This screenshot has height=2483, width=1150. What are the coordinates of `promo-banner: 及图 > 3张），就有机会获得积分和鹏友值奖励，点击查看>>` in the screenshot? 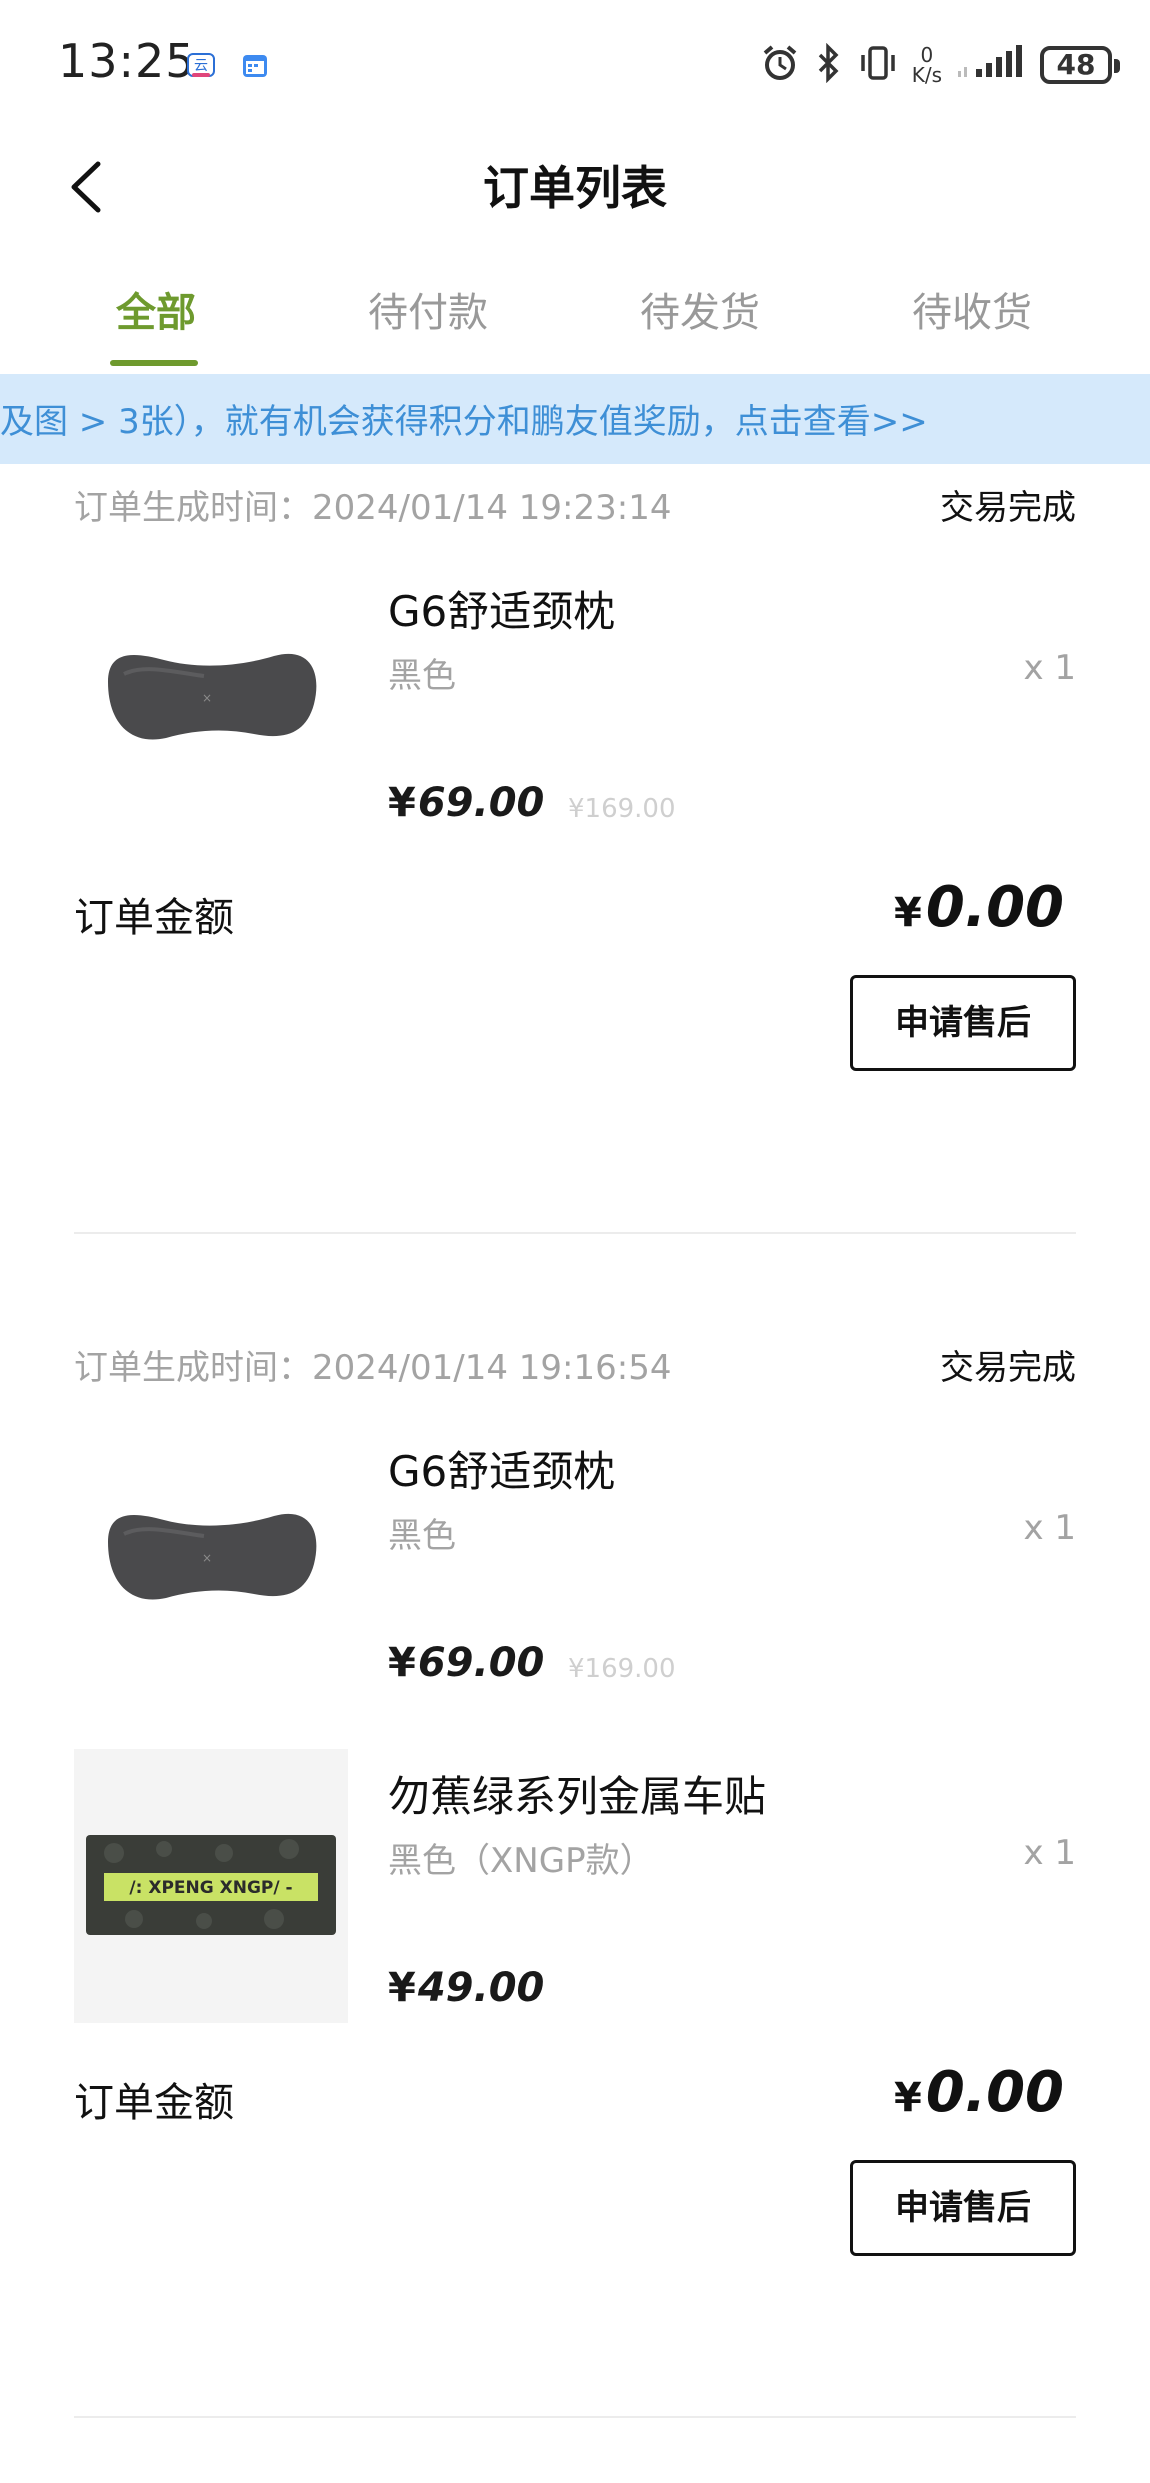 It's located at (575, 419).